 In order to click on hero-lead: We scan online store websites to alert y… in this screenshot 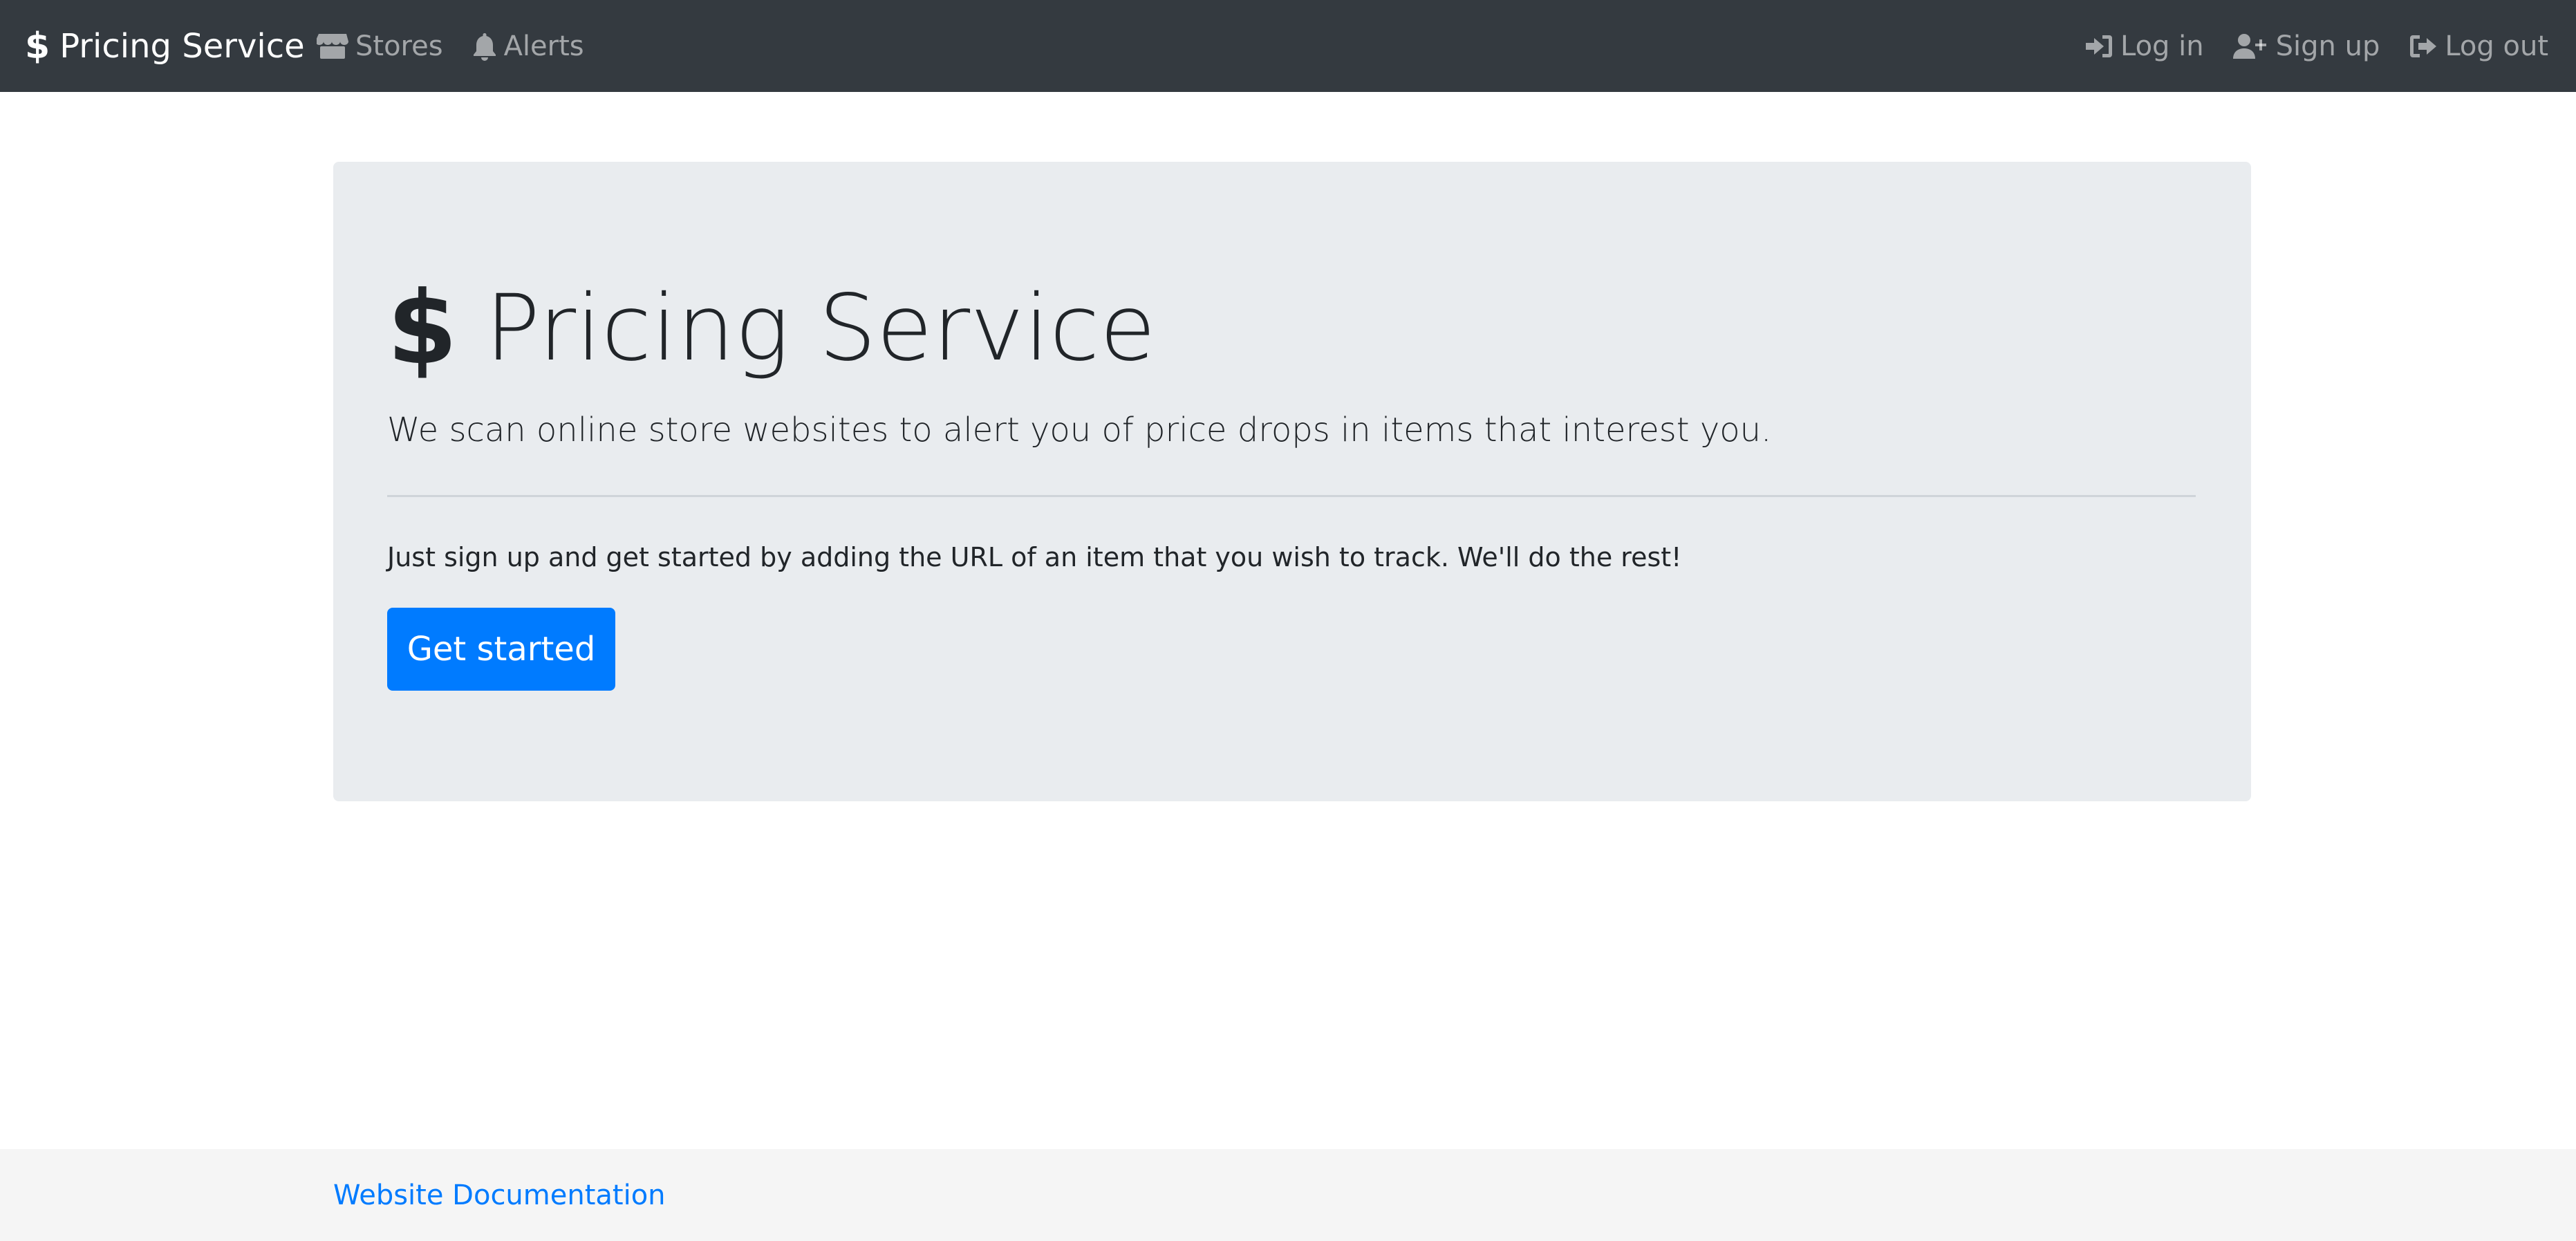, I will do `click(1079, 430)`.